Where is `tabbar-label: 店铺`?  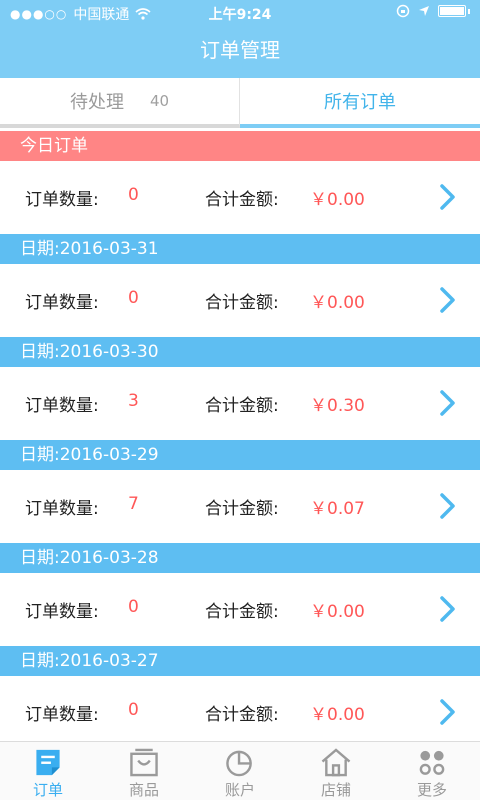
tabbar-label: 店铺 is located at coordinates (335, 790).